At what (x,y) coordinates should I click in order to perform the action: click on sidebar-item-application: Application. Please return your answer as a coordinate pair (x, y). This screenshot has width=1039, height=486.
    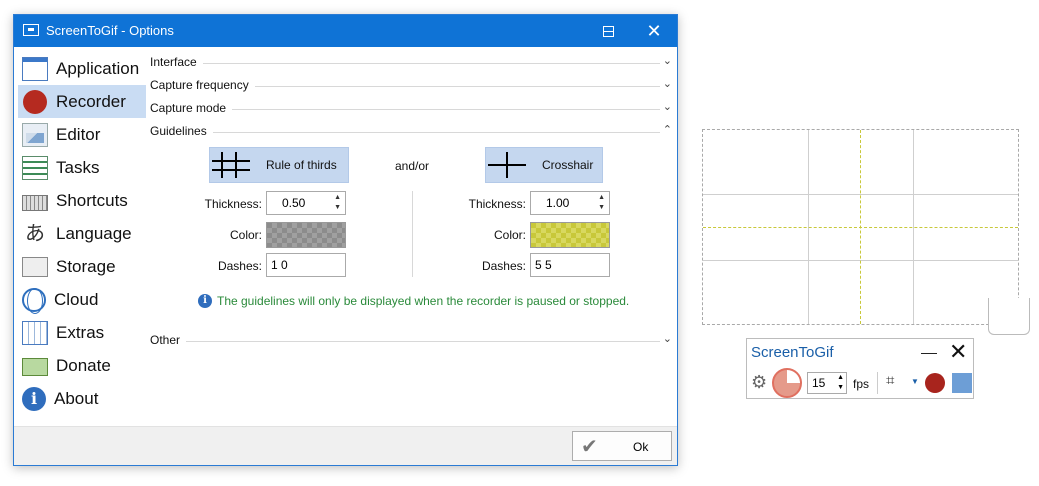
    Looking at the image, I should click on (82, 68).